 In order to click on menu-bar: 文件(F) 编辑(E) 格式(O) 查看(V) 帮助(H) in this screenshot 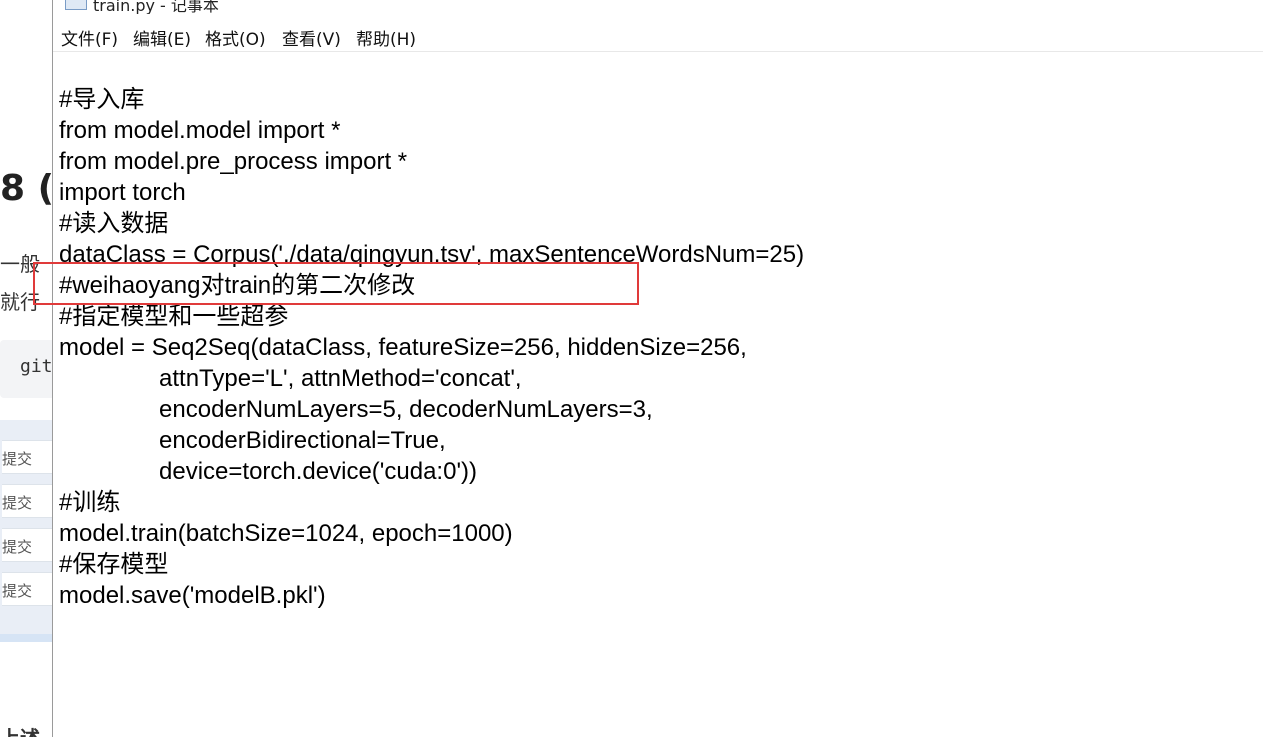, I will do `click(658, 37)`.